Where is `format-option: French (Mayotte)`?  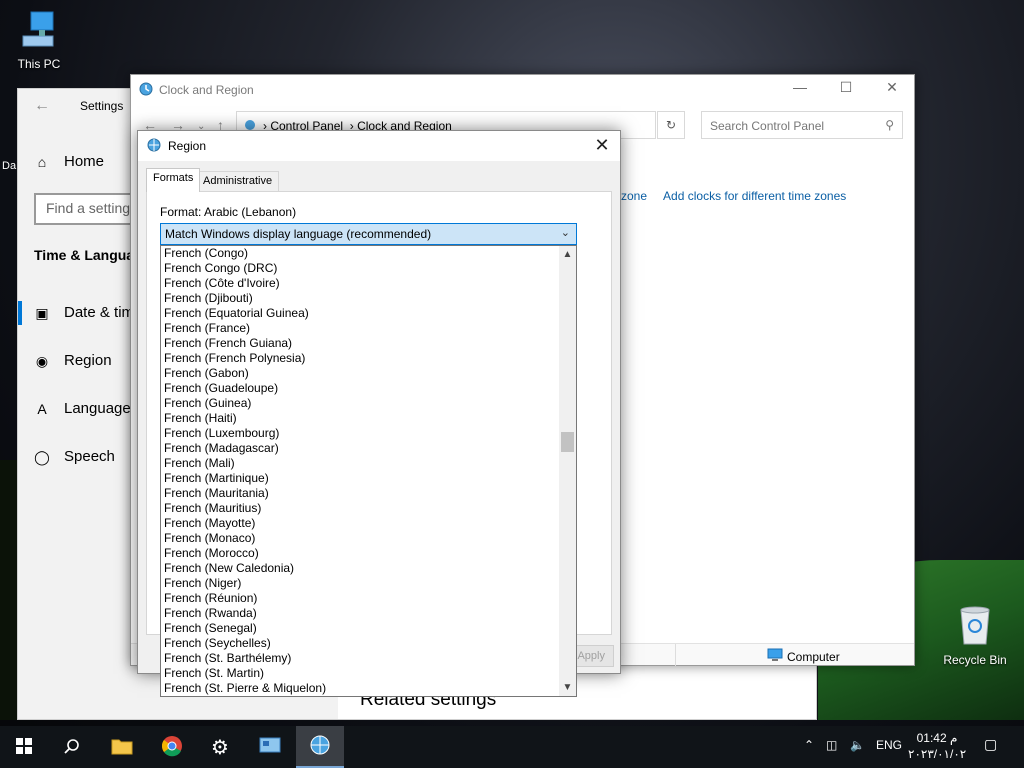 format-option: French (Mayotte) is located at coordinates (360, 523).